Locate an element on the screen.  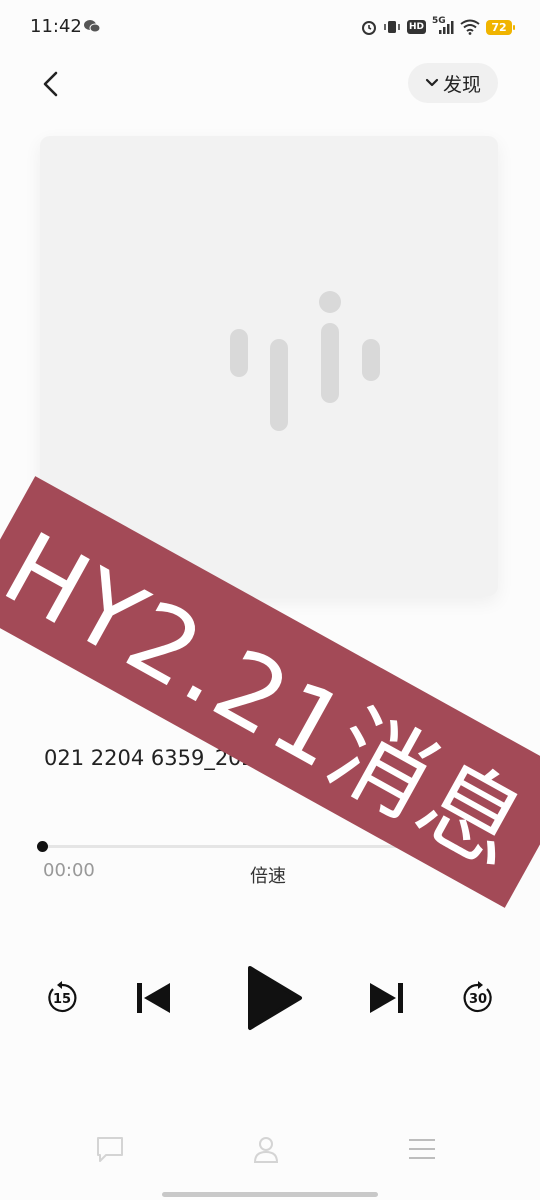
discover-button: 发现 is located at coordinates (453, 83).